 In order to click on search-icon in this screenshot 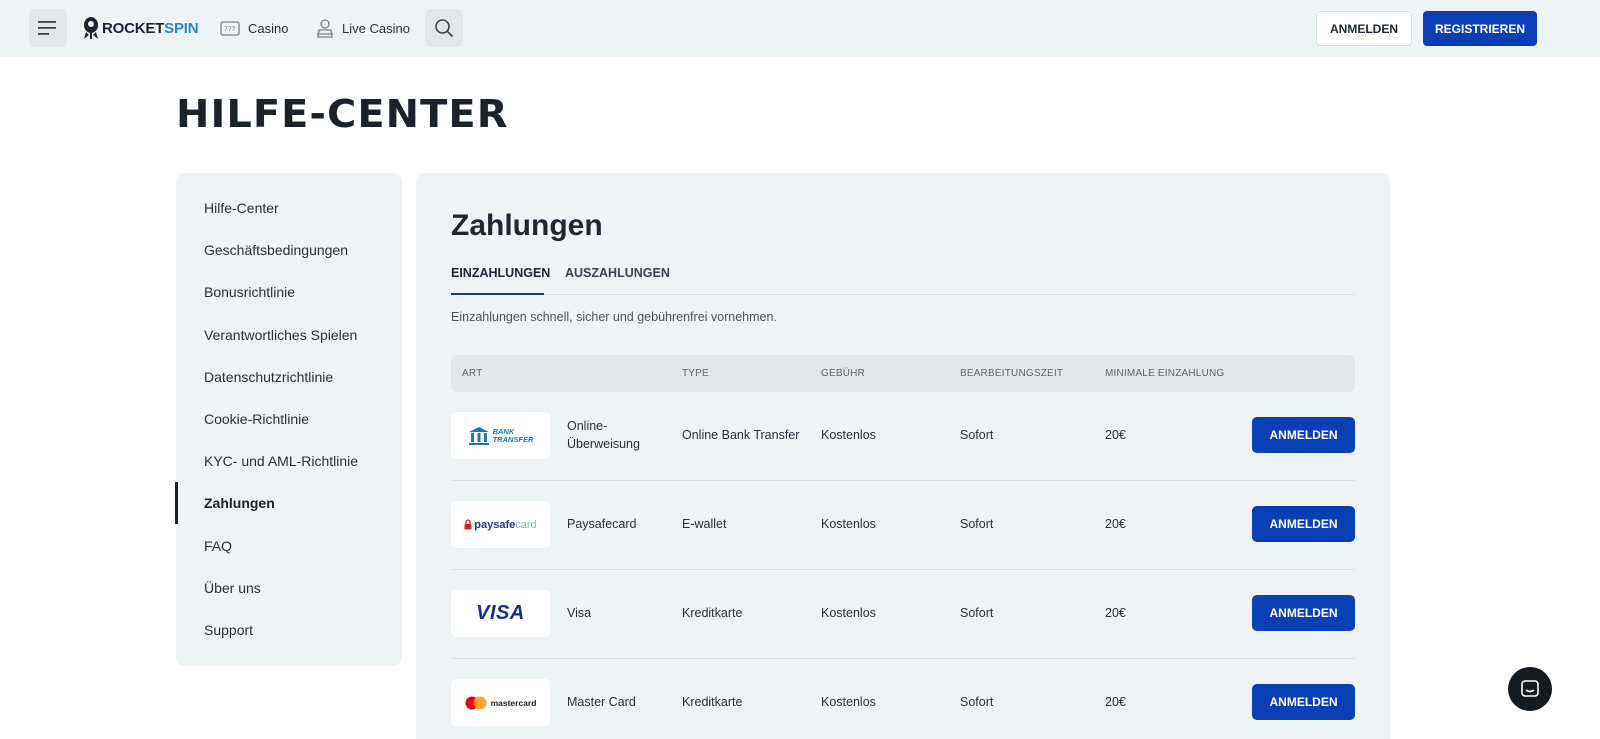, I will do `click(444, 28)`.